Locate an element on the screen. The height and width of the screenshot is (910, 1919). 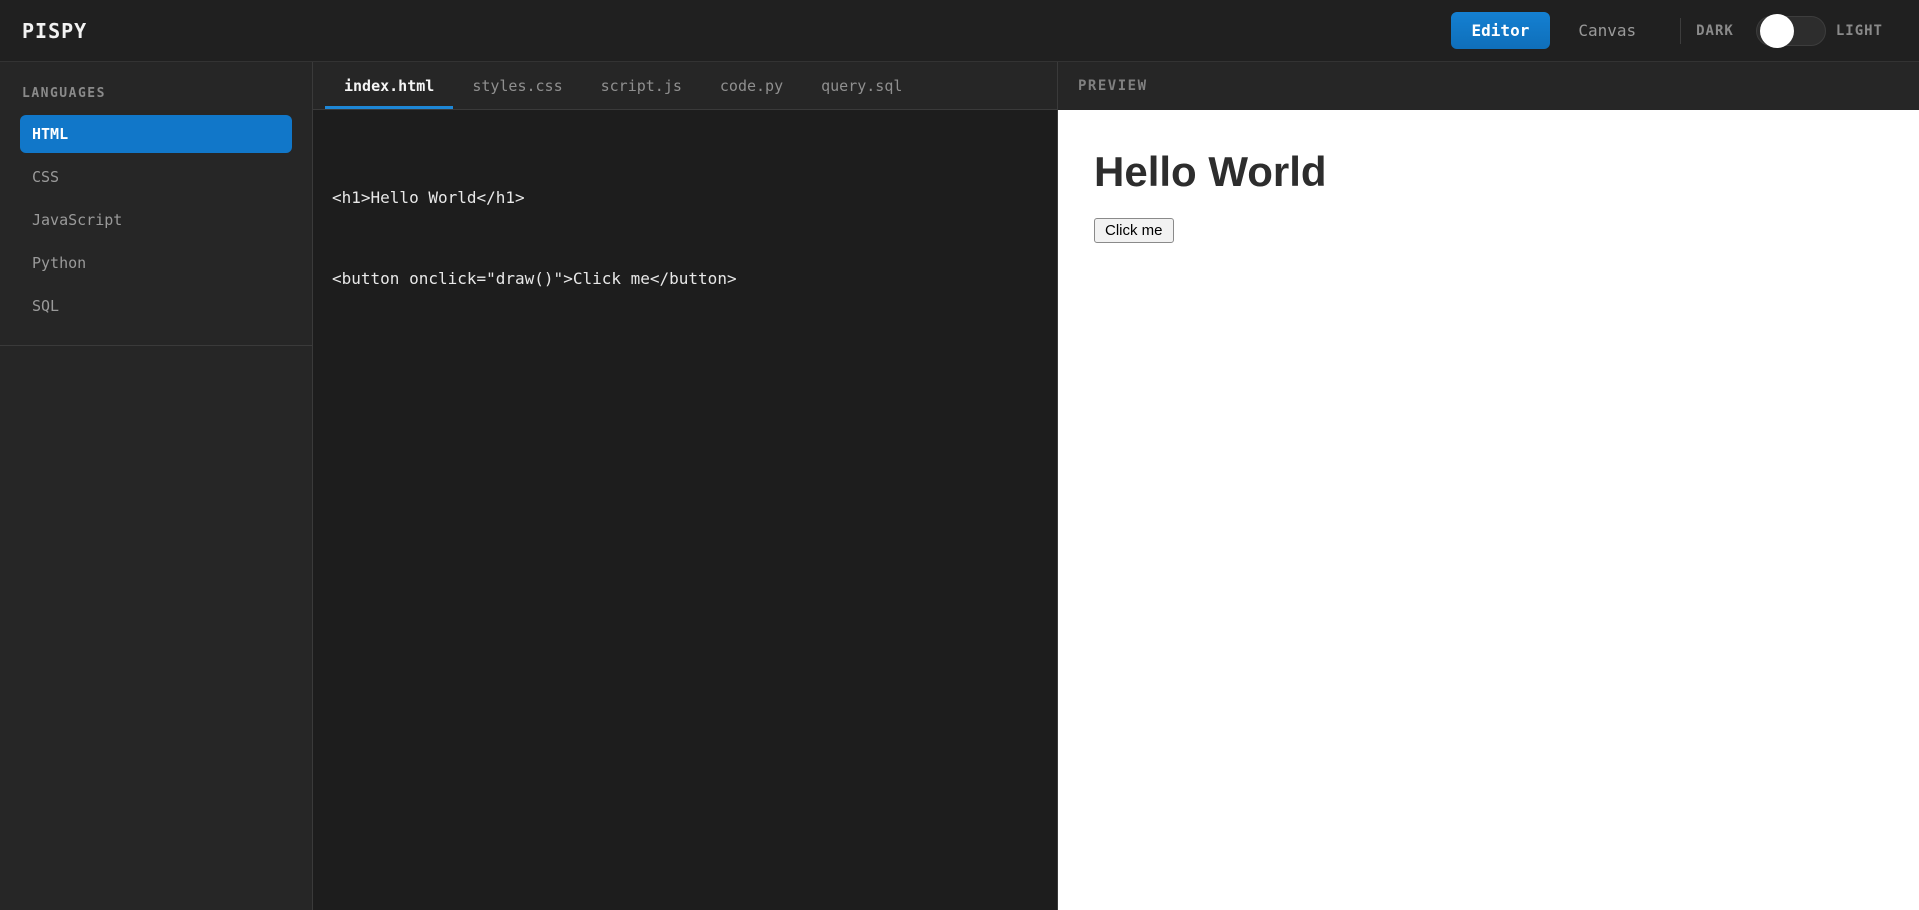
preview-header: PREVIEW is located at coordinates (1488, 86).